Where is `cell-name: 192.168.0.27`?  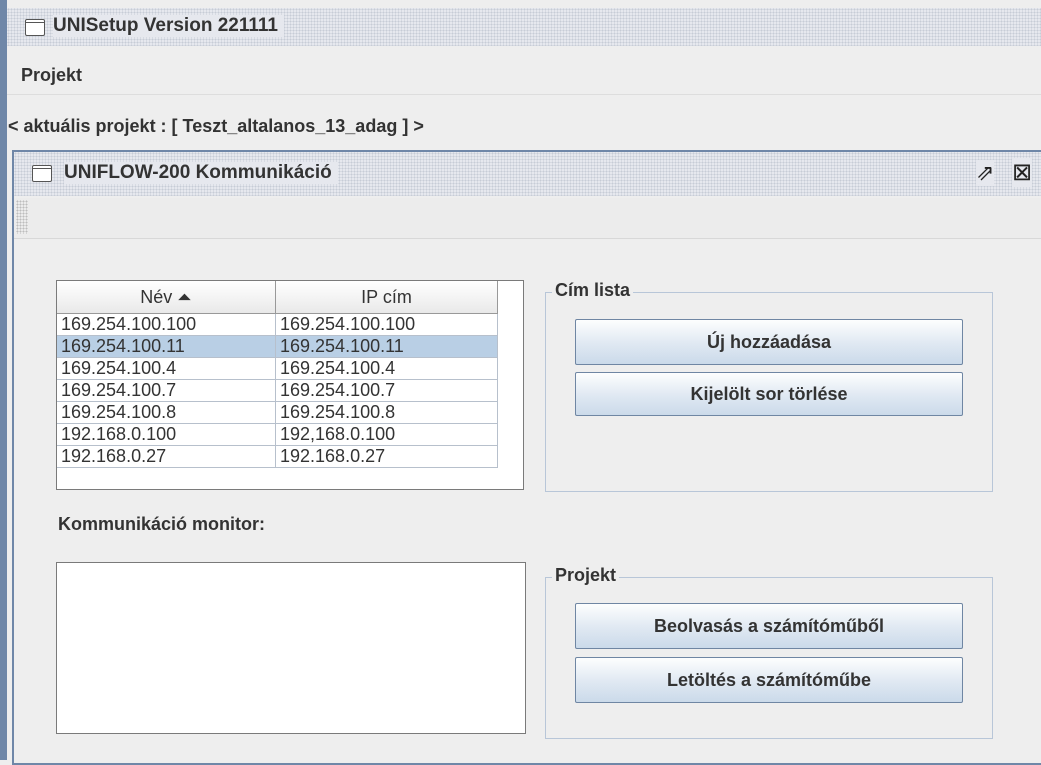
cell-name: 192.168.0.27 is located at coordinates (166, 456).